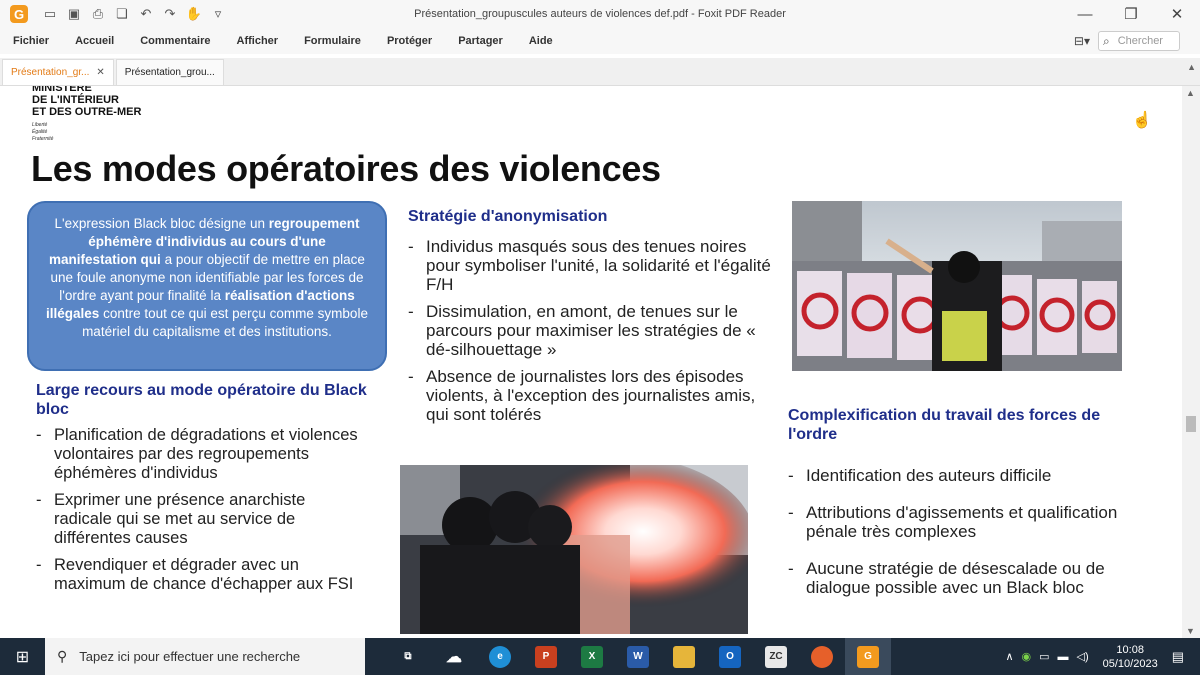 The width and height of the screenshot is (1200, 675). I want to click on redo-icon: ↷, so click(170, 14).